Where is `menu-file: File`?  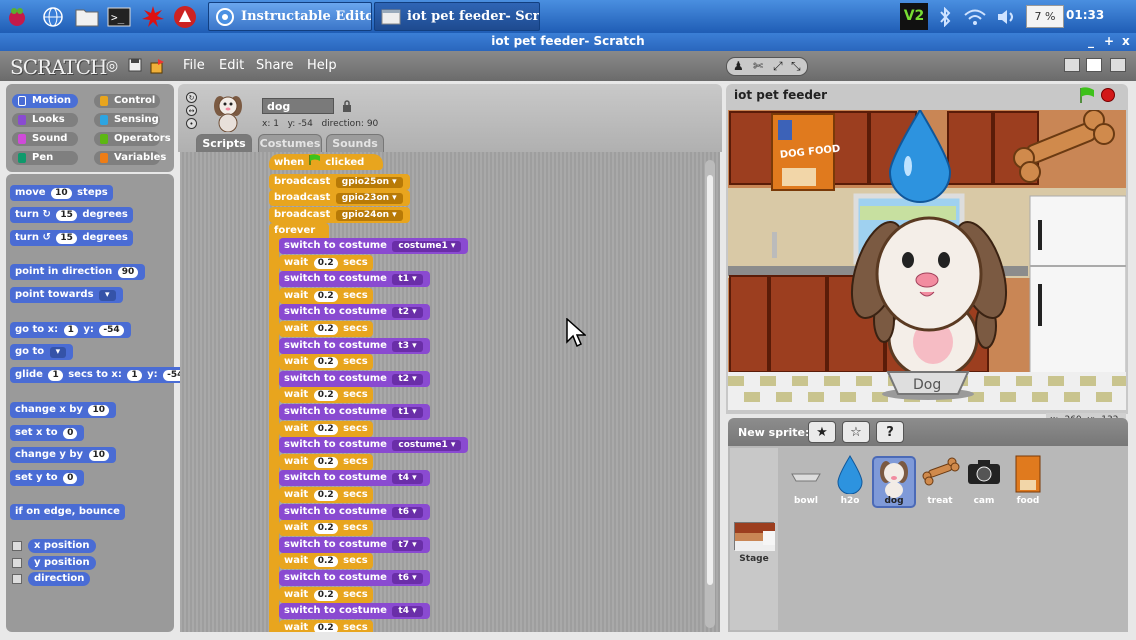
menu-file: File is located at coordinates (194, 65).